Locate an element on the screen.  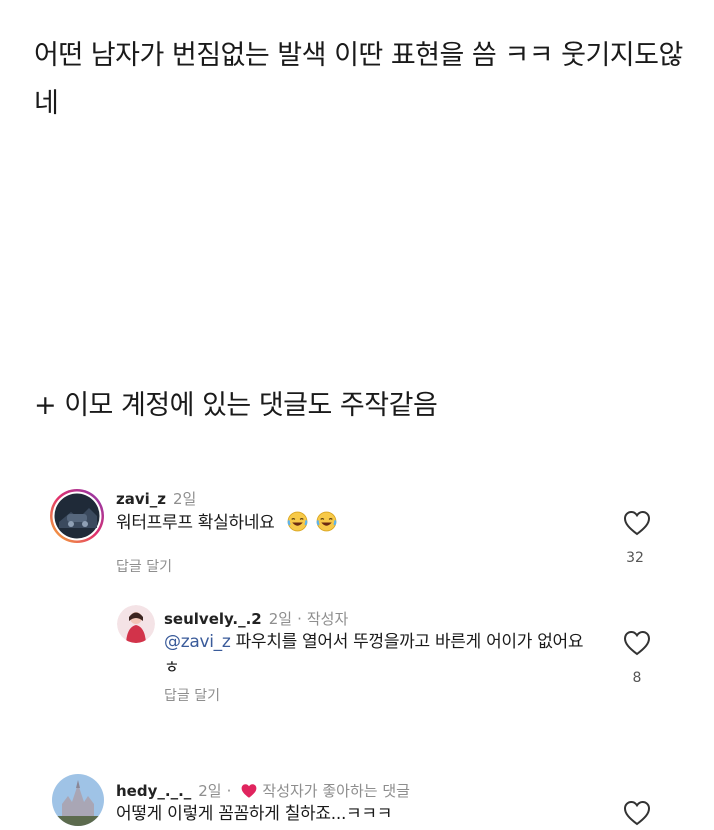
avatar-zavi is located at coordinates (77, 516).